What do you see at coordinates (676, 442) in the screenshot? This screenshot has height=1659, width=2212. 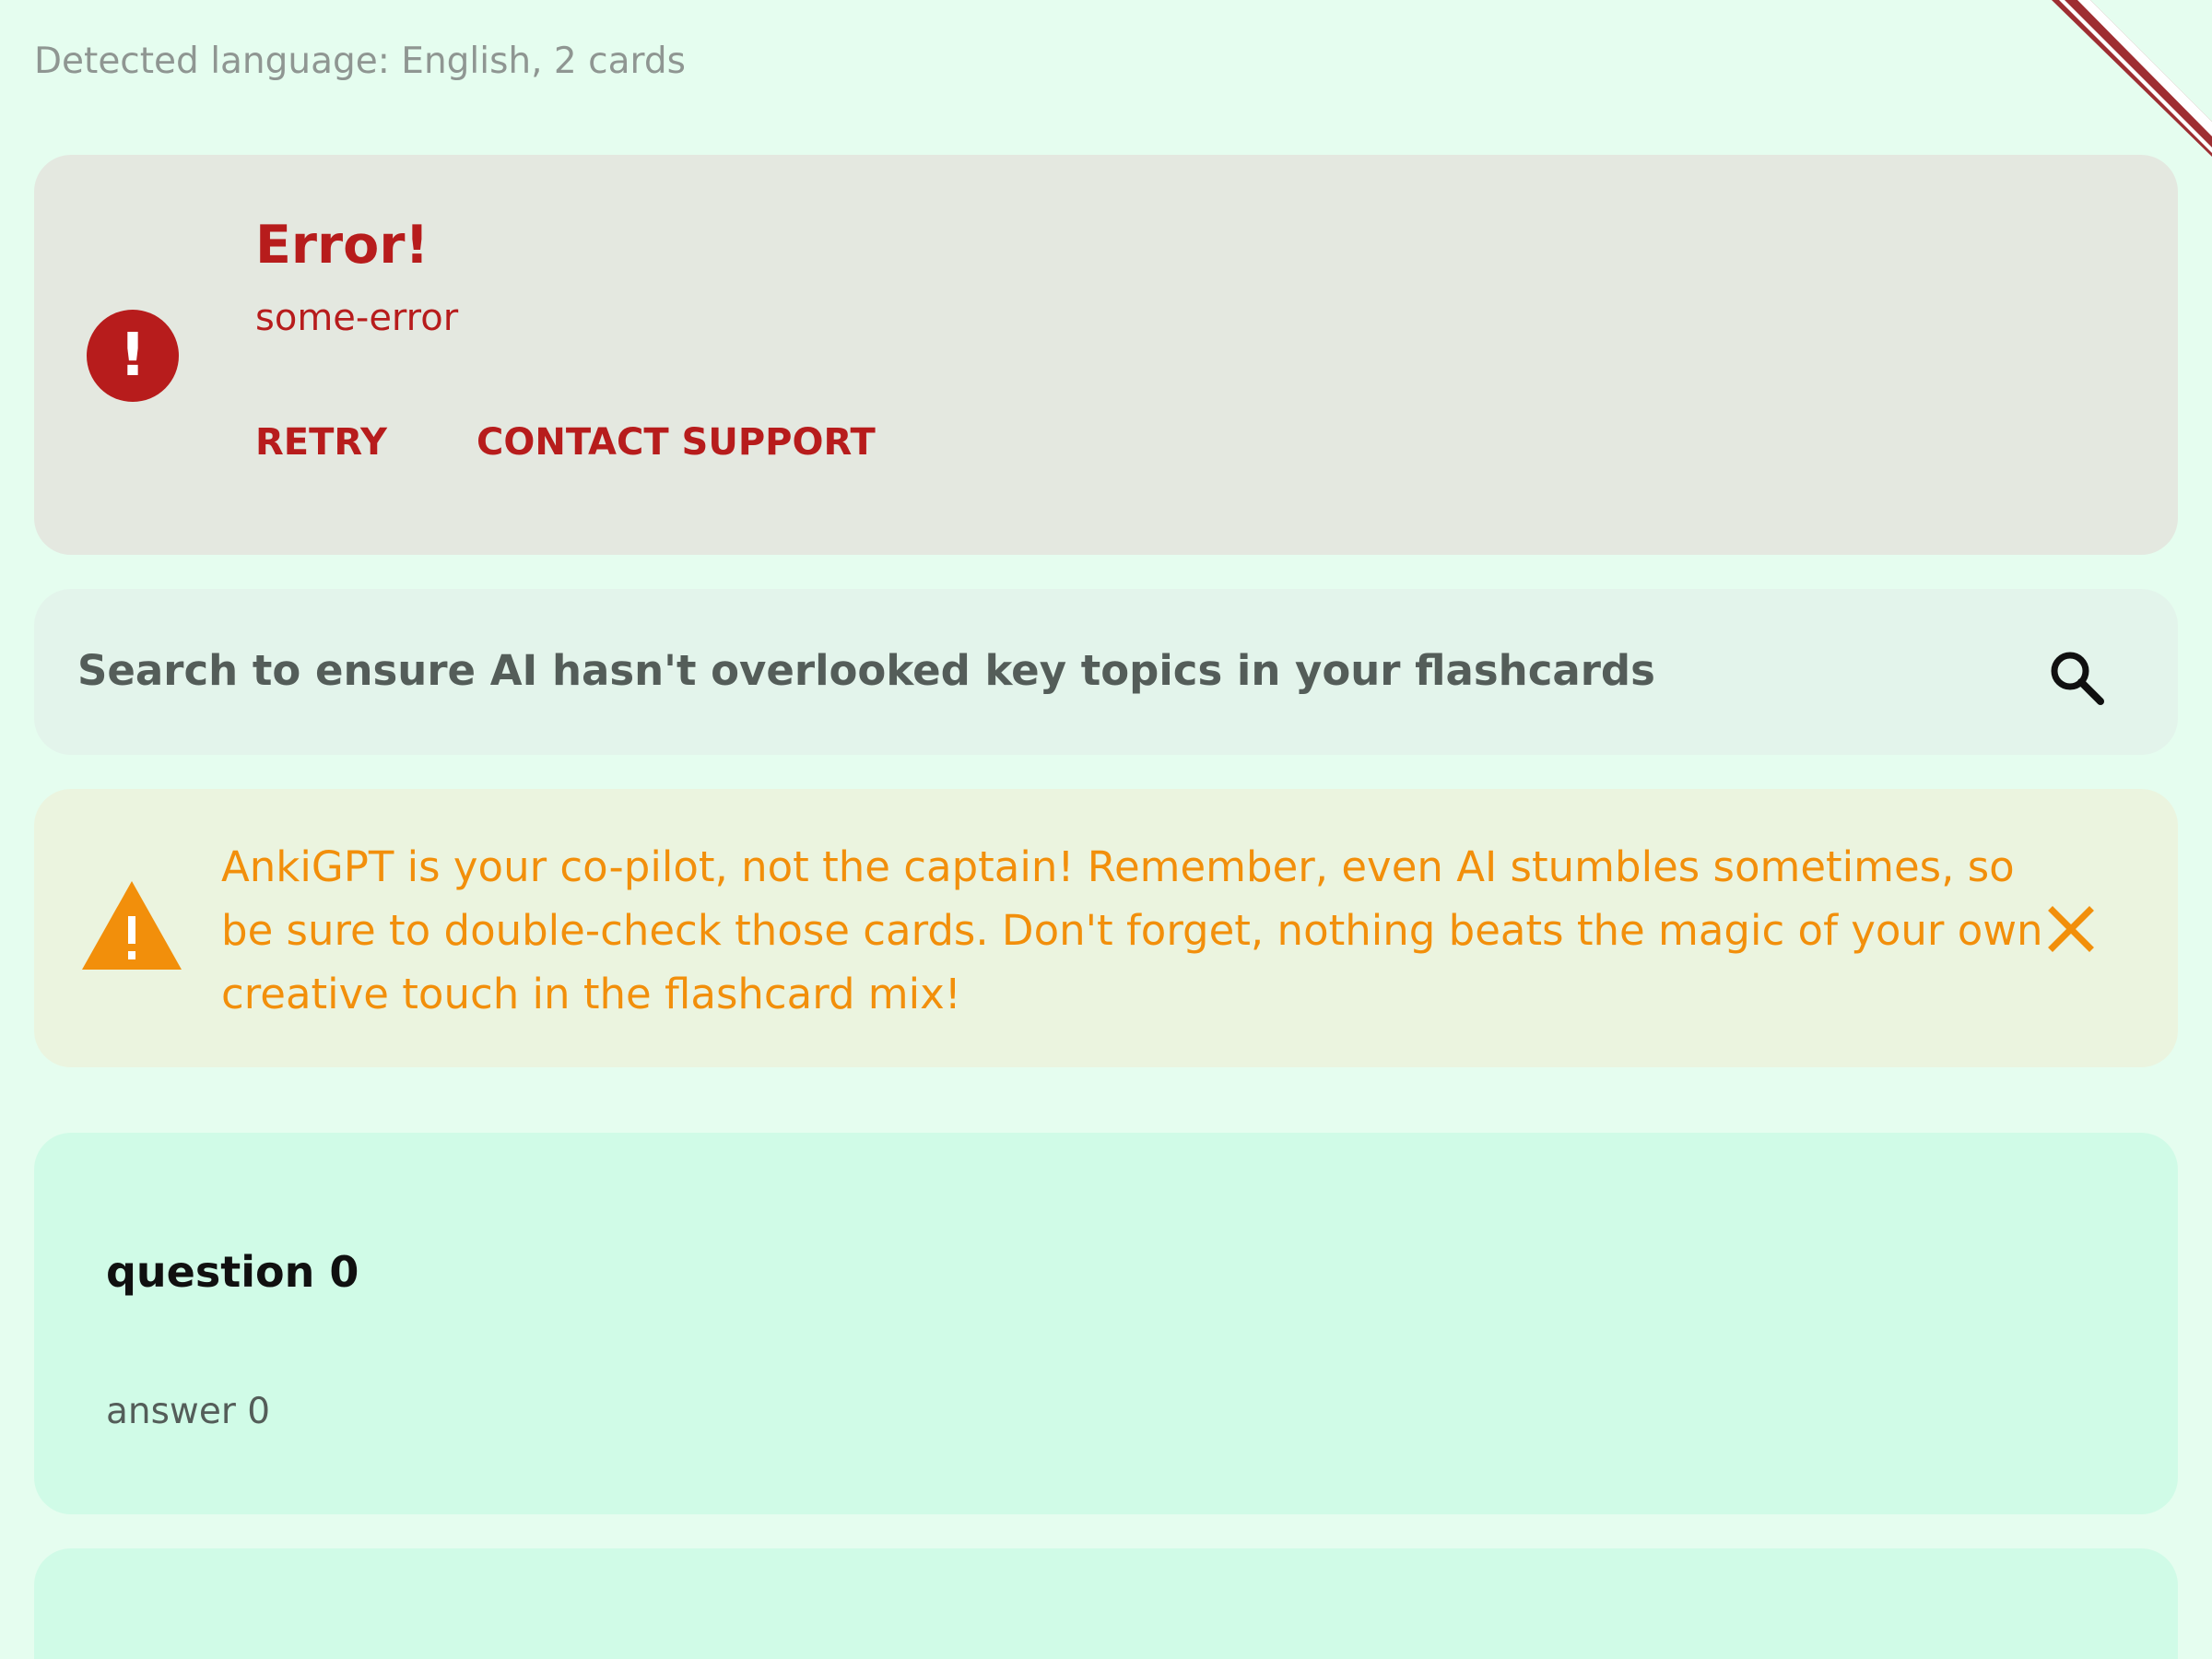 I see `contact-support-button: CONTACT SUPPORT` at bounding box center [676, 442].